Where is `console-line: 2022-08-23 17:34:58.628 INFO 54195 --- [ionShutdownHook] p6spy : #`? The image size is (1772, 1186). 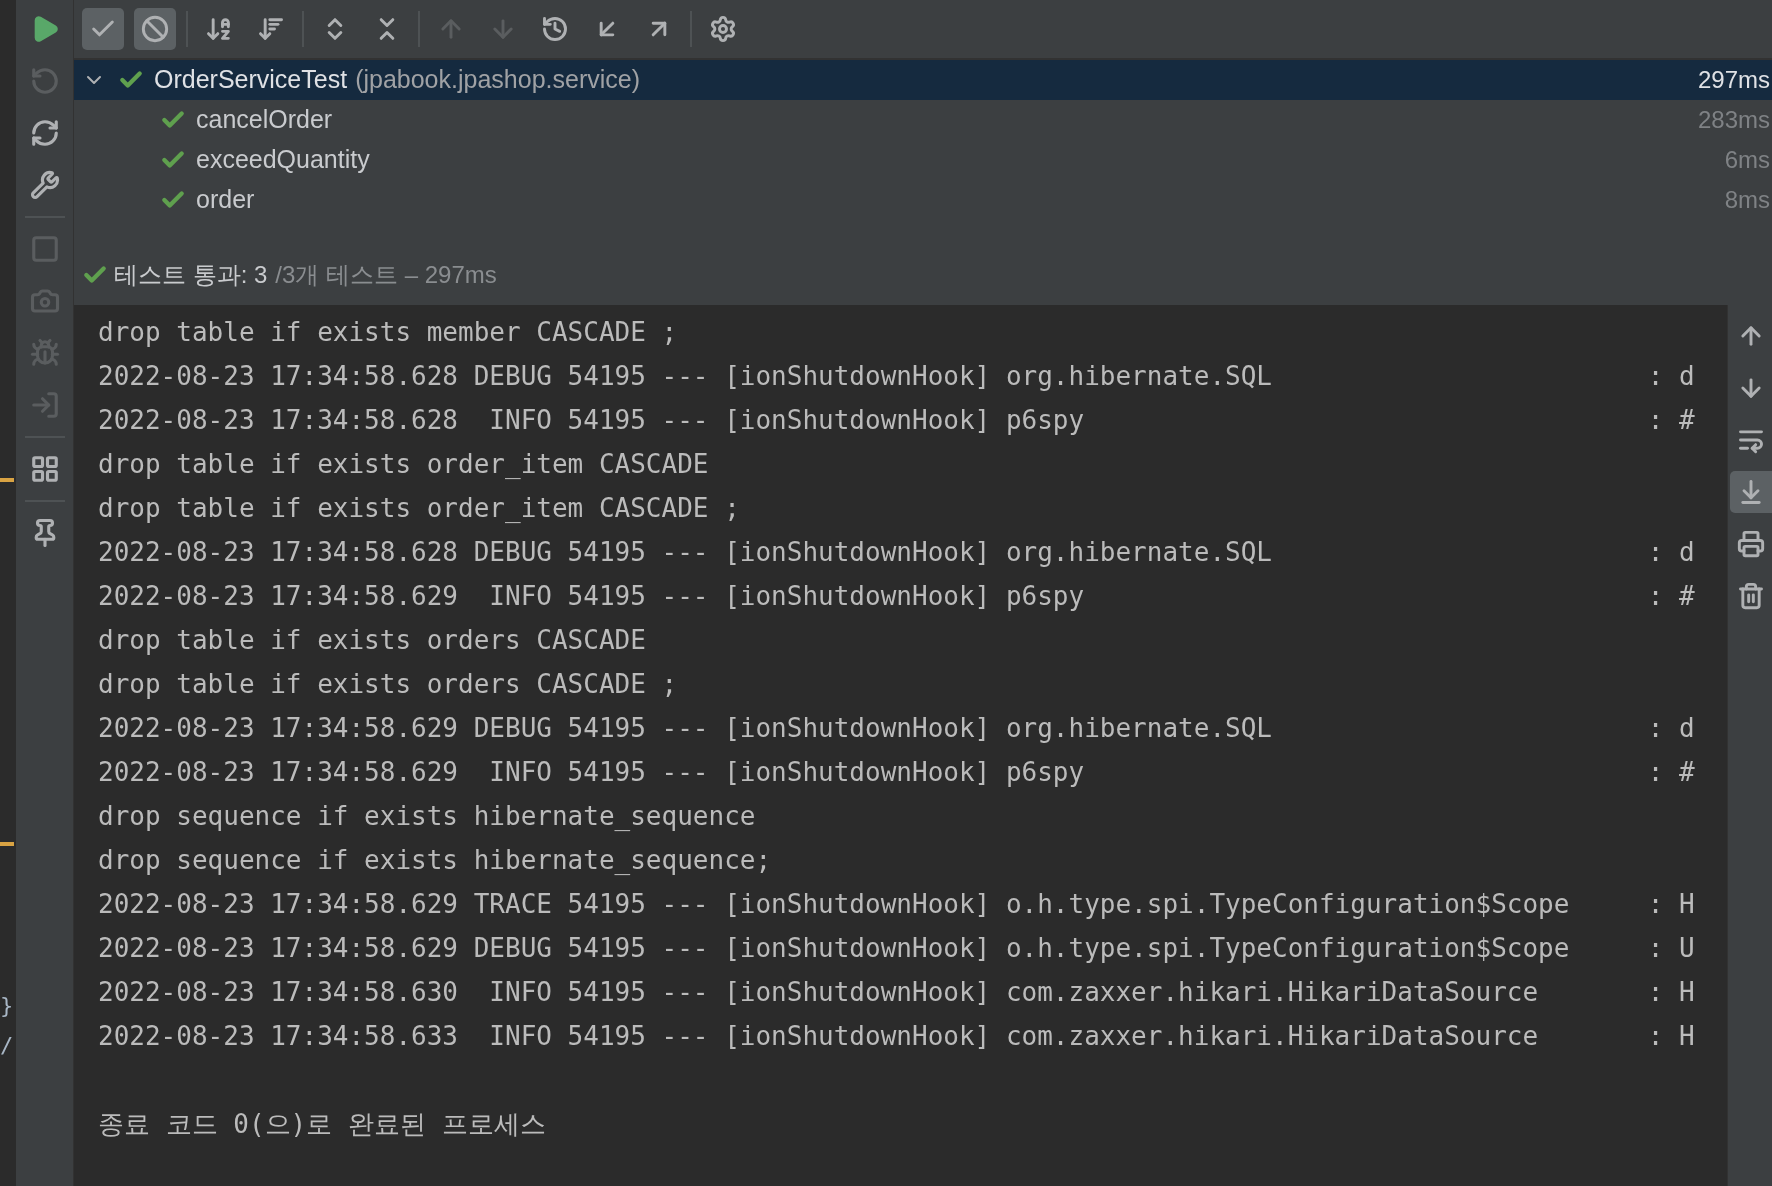 console-line: 2022-08-23 17:34:58.628 INFO 54195 --- [ionShutdownHook] p6spy : # is located at coordinates (897, 420).